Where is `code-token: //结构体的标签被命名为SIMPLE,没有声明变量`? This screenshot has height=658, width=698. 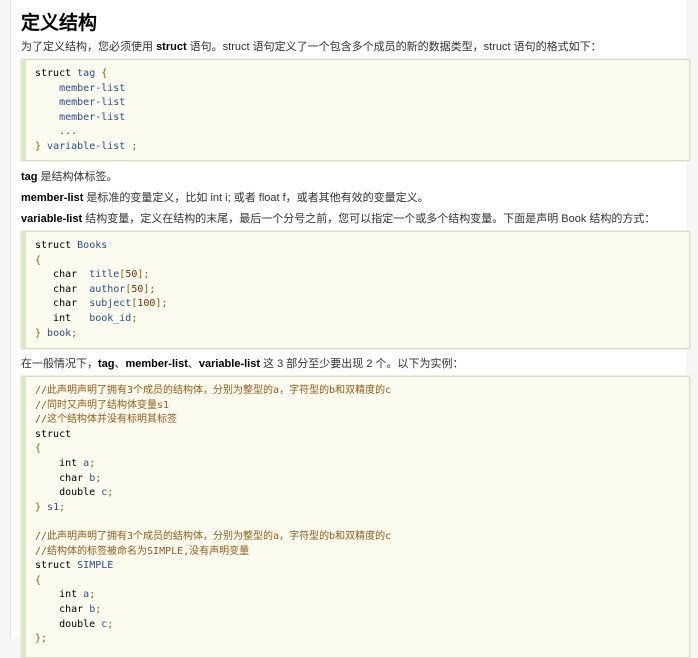 code-token: //结构体的标签被命名为SIMPLE,没有声明变量 is located at coordinates (142, 551).